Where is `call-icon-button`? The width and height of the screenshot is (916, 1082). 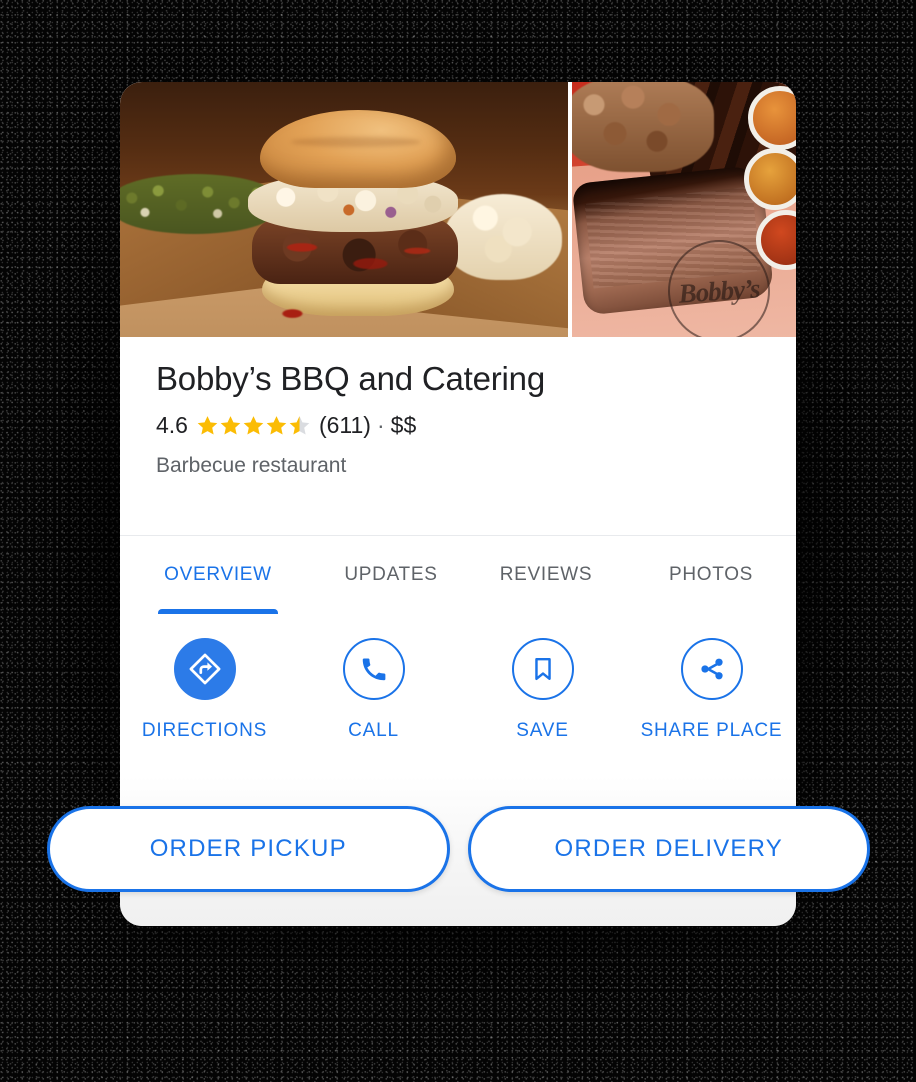
call-icon-button is located at coordinates (373, 669).